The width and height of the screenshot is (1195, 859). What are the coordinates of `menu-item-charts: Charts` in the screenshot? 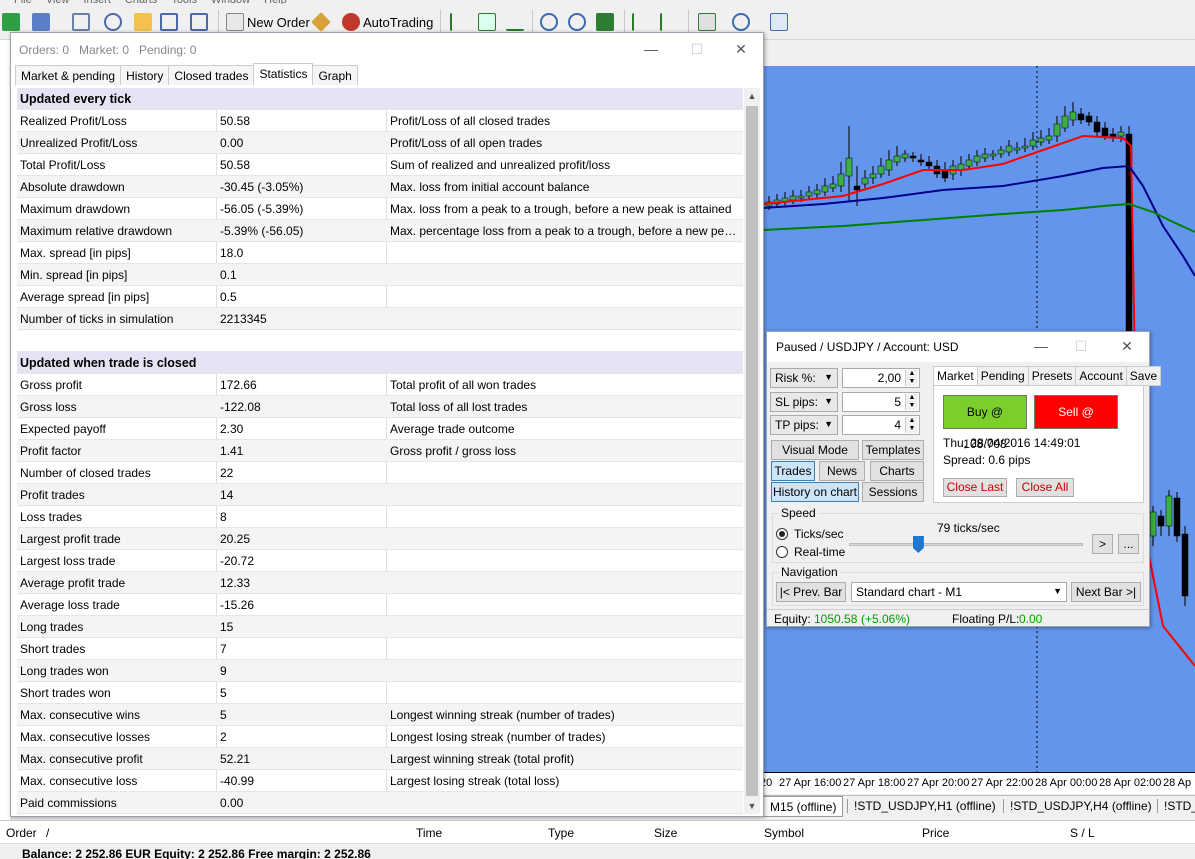 It's located at (141, 2).